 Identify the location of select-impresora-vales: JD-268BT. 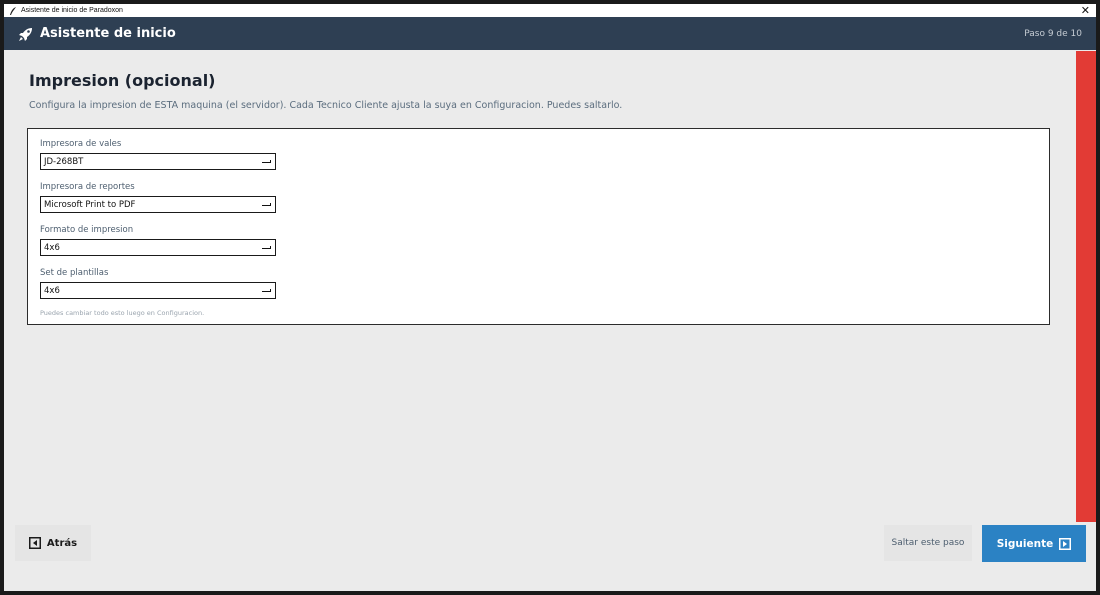
(158, 161).